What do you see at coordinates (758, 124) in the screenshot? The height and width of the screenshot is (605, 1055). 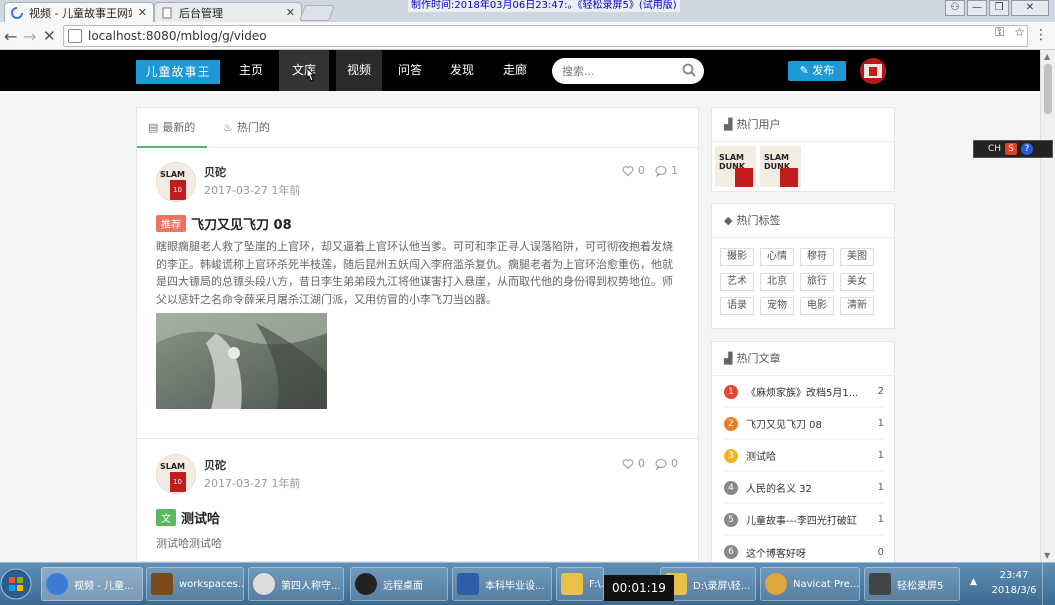 I see `panel-title-text: 热门用户` at bounding box center [758, 124].